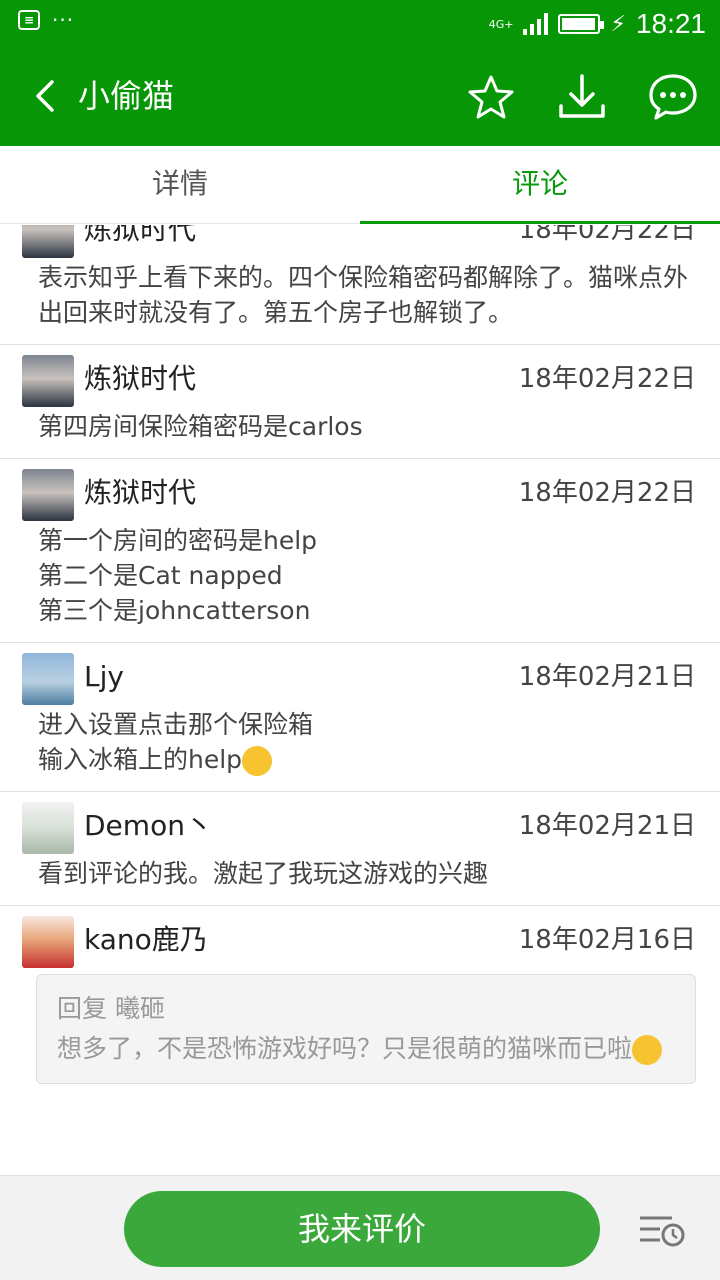 This screenshot has width=720, height=1280. What do you see at coordinates (148, 826) in the screenshot?
I see `comment-username: Demon丶` at bounding box center [148, 826].